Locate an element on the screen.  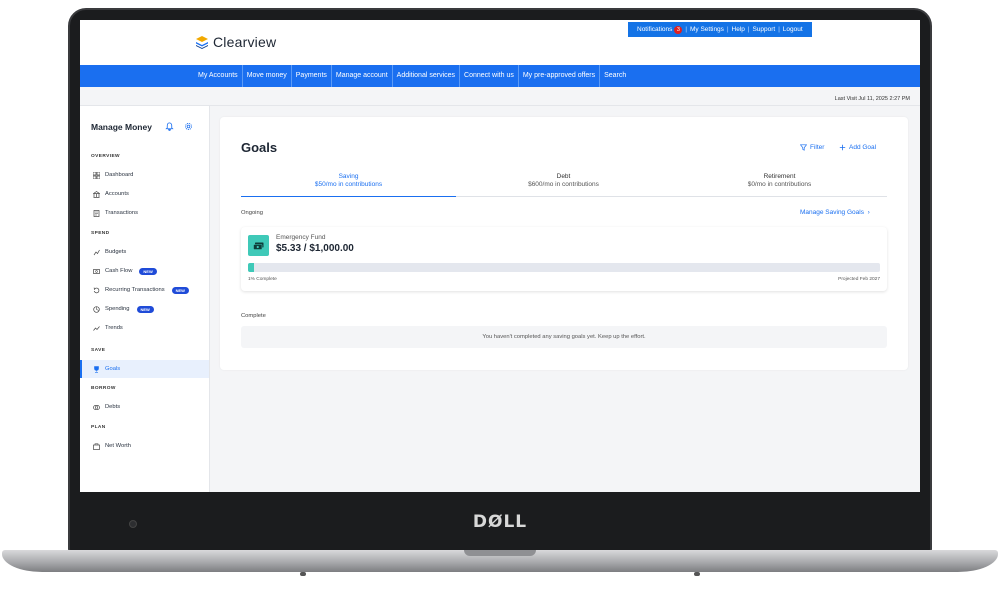
add-goal-button: Add Goal is located at coordinates (857, 147).